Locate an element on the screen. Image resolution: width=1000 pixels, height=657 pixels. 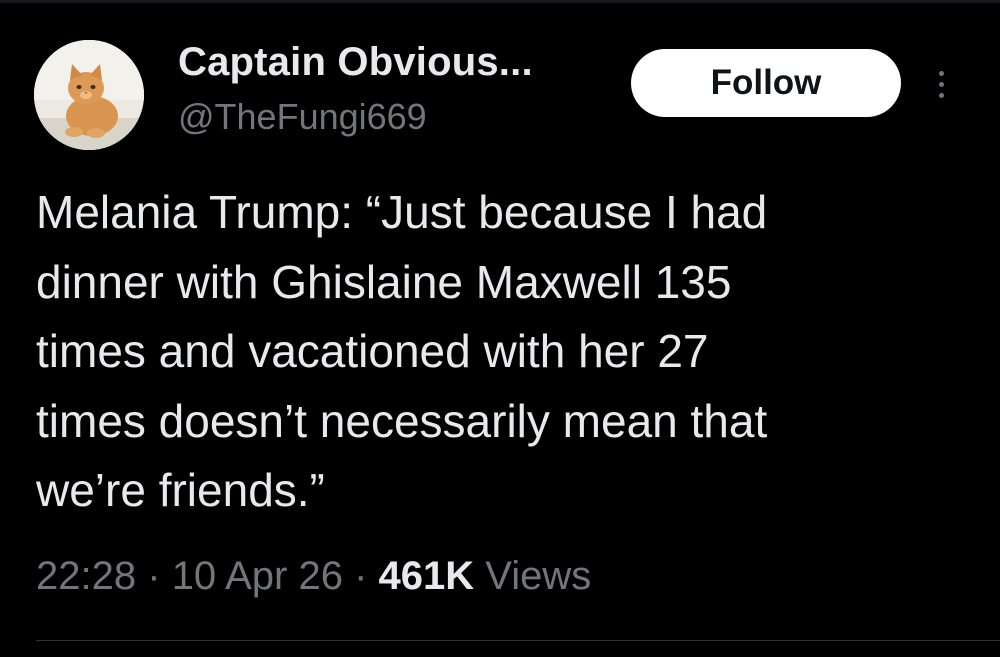
more-options-button is located at coordinates (941, 84).